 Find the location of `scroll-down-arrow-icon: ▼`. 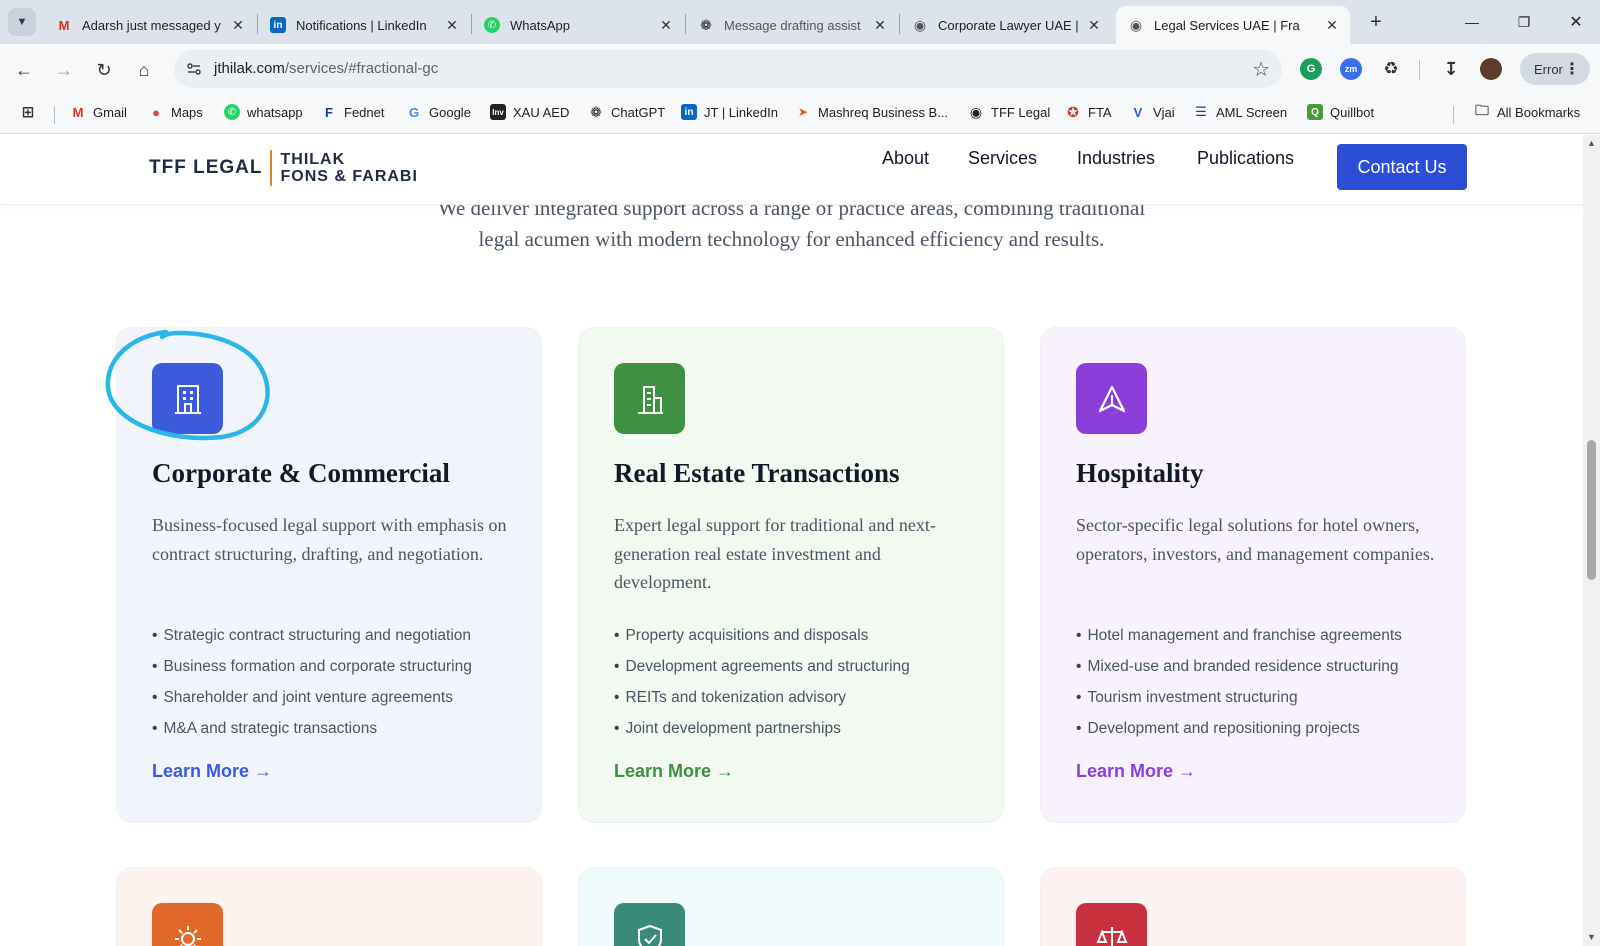

scroll-down-arrow-icon: ▼ is located at coordinates (1591, 937).